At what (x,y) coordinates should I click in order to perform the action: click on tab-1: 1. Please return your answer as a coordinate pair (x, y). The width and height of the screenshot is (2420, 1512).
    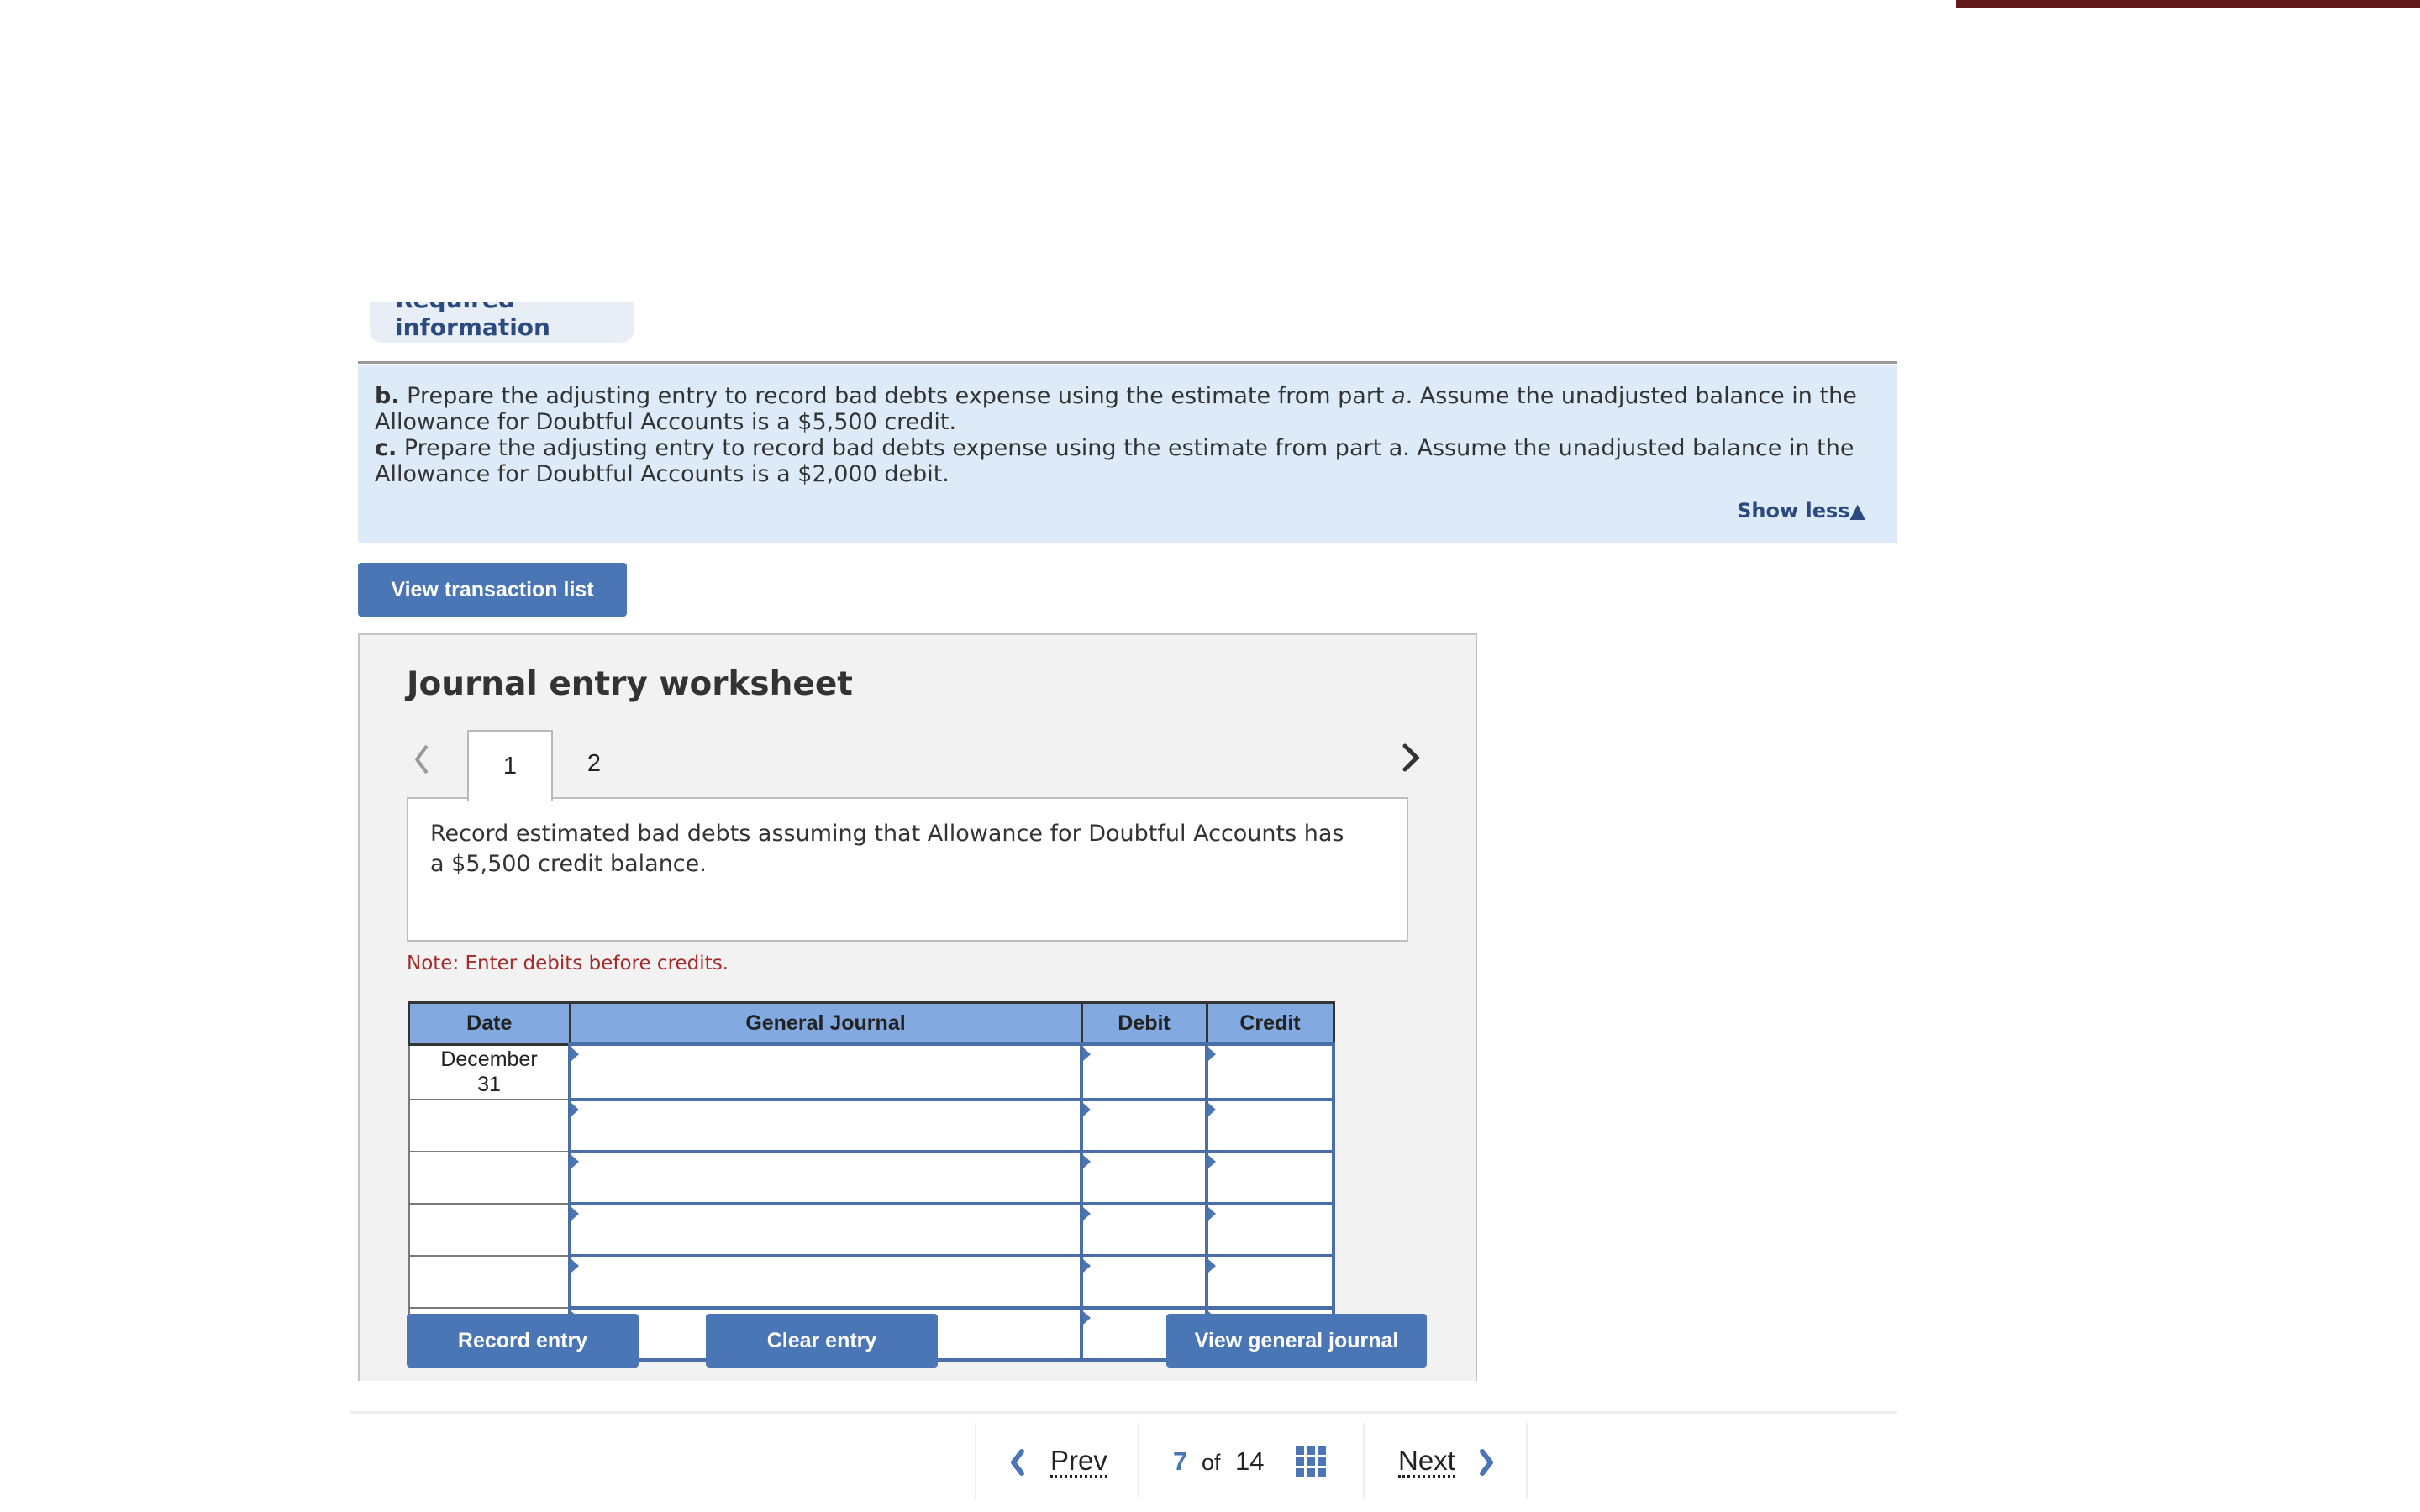
    Looking at the image, I should click on (510, 765).